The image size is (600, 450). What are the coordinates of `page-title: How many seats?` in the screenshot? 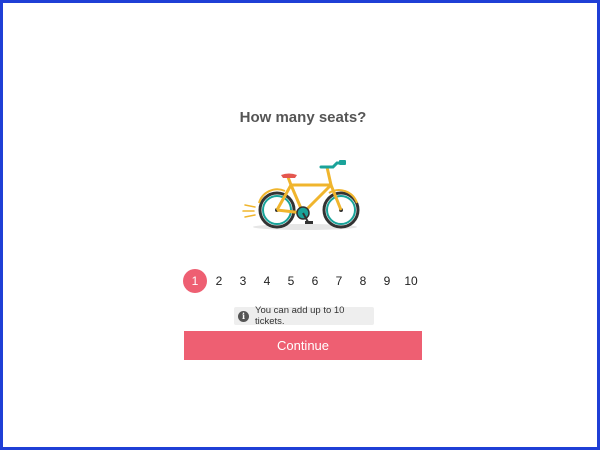 It's located at (303, 117).